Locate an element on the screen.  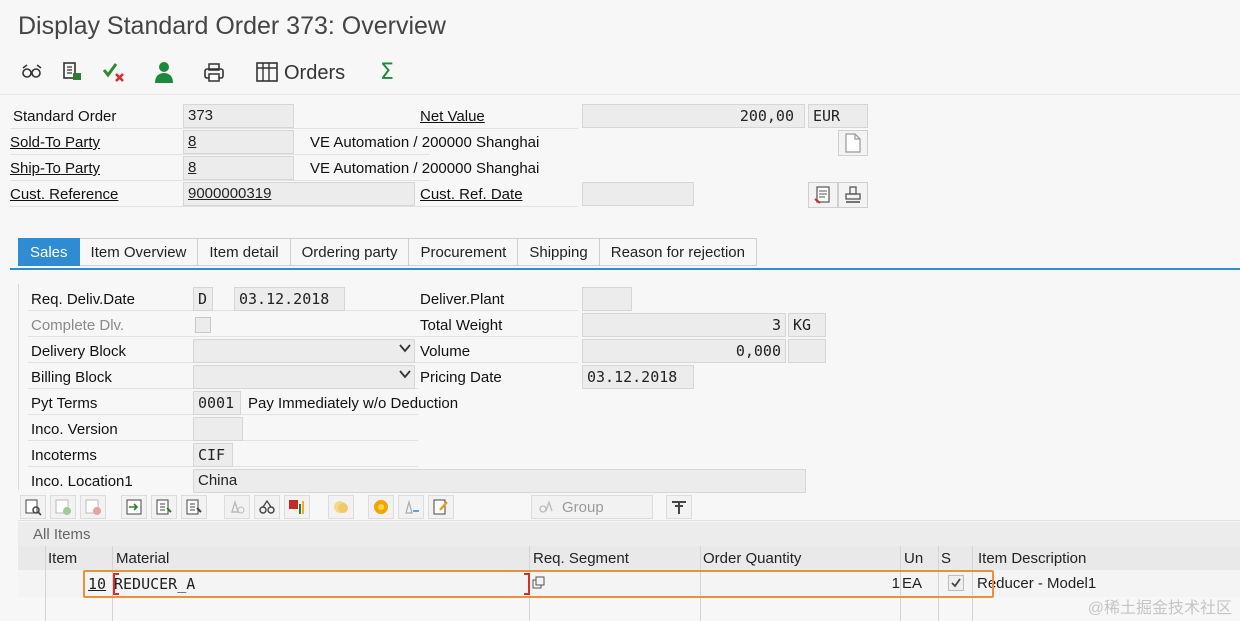
tab-shipping: Shipping is located at coordinates (559, 252).